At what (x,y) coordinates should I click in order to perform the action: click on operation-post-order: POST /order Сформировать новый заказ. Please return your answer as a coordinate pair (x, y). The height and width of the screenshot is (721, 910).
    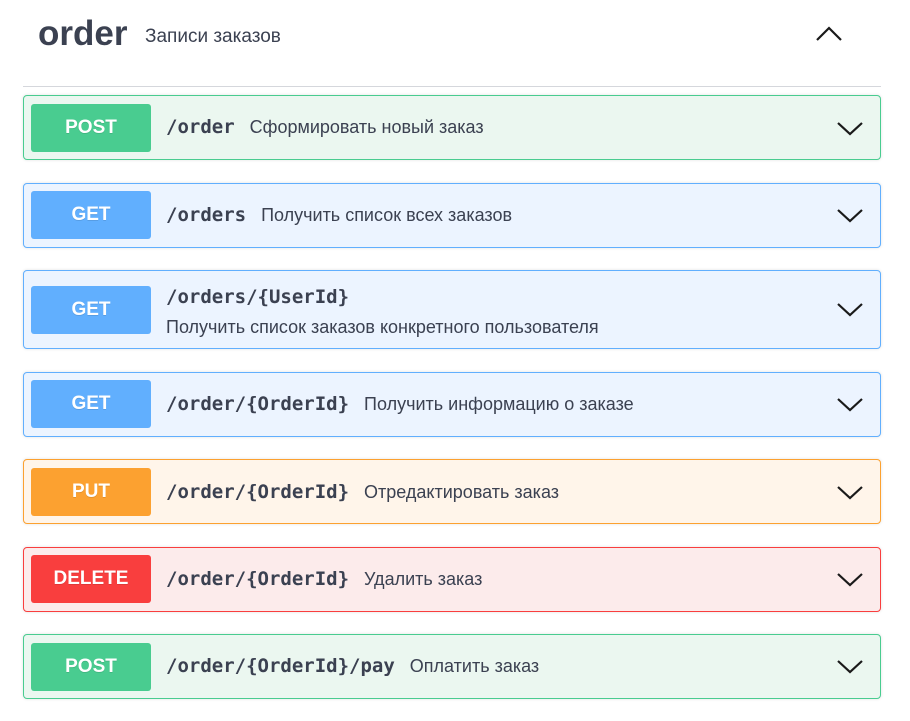
    Looking at the image, I should click on (452, 127).